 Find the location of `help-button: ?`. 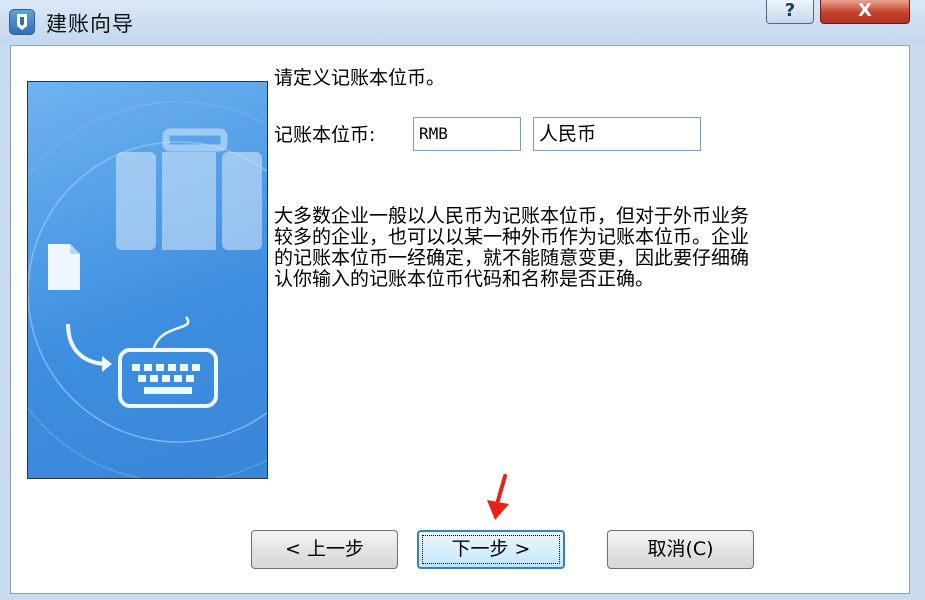

help-button: ? is located at coordinates (790, 12).